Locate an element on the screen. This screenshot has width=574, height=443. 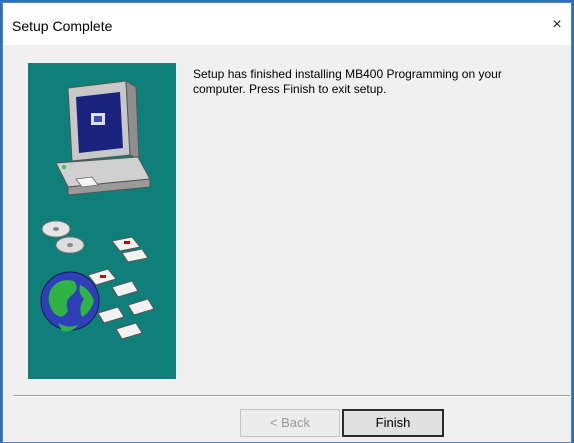
close-button: × is located at coordinates (557, 25).